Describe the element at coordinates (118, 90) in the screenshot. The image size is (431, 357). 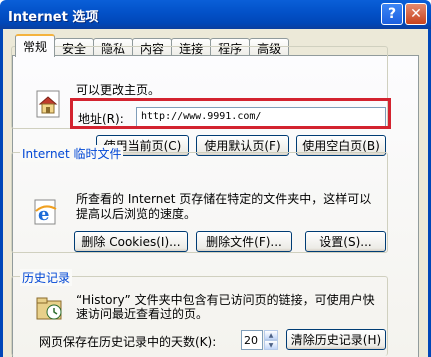
I see `home-description: 可以更改主页。` at that location.